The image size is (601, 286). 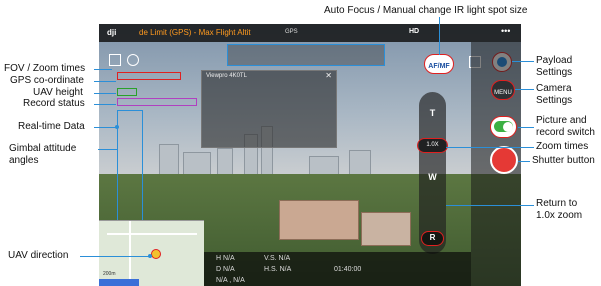 I want to click on zoom-reset-button: R, so click(x=432, y=238).